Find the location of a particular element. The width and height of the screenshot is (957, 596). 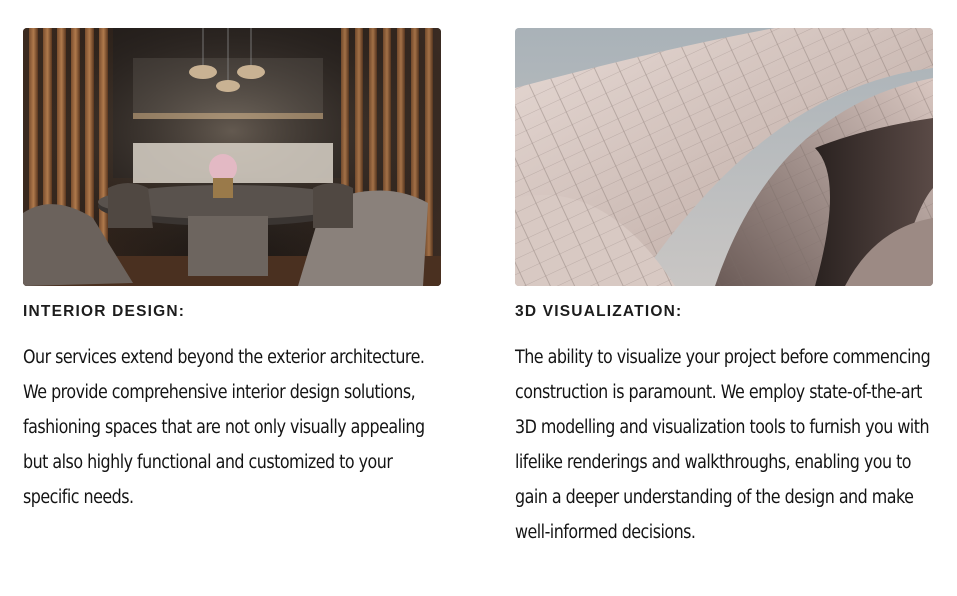

3d-visualization-heading: 3D VISUALIZATION: is located at coordinates (599, 311).